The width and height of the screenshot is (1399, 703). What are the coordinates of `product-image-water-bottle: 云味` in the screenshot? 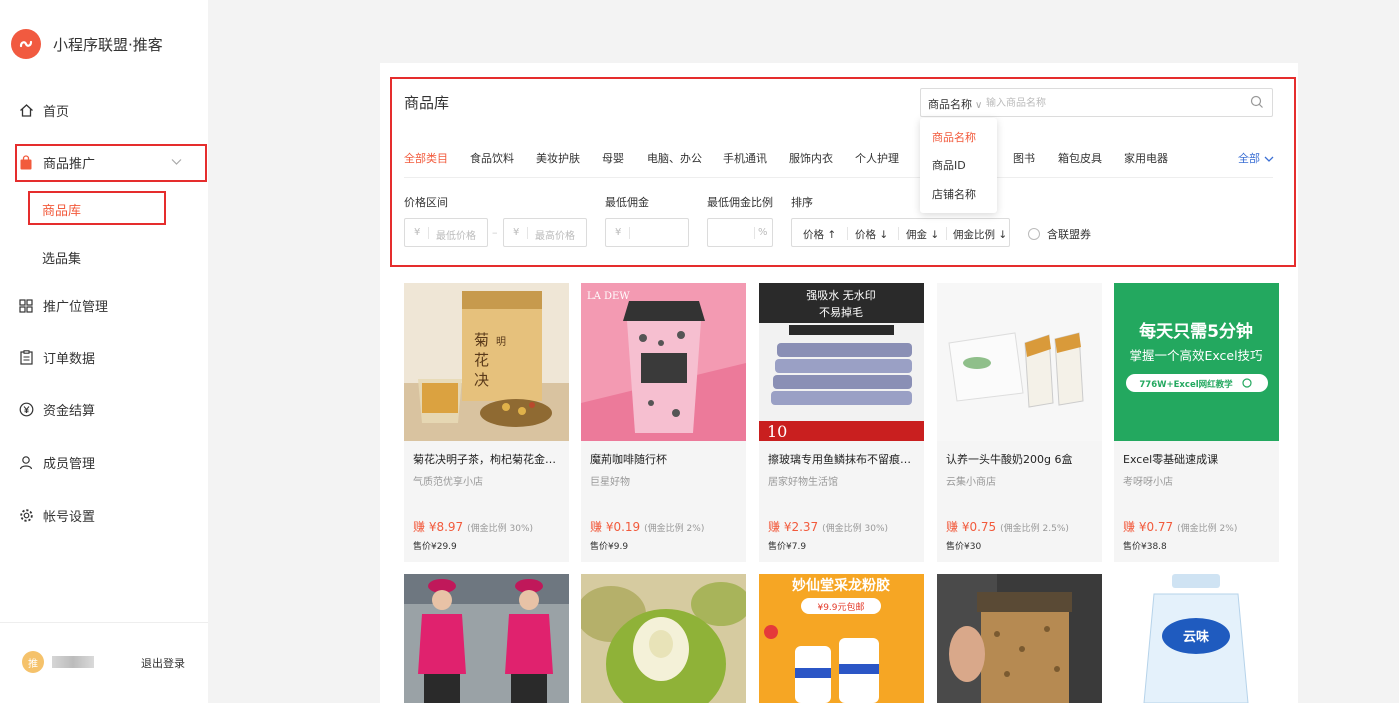 It's located at (1196, 638).